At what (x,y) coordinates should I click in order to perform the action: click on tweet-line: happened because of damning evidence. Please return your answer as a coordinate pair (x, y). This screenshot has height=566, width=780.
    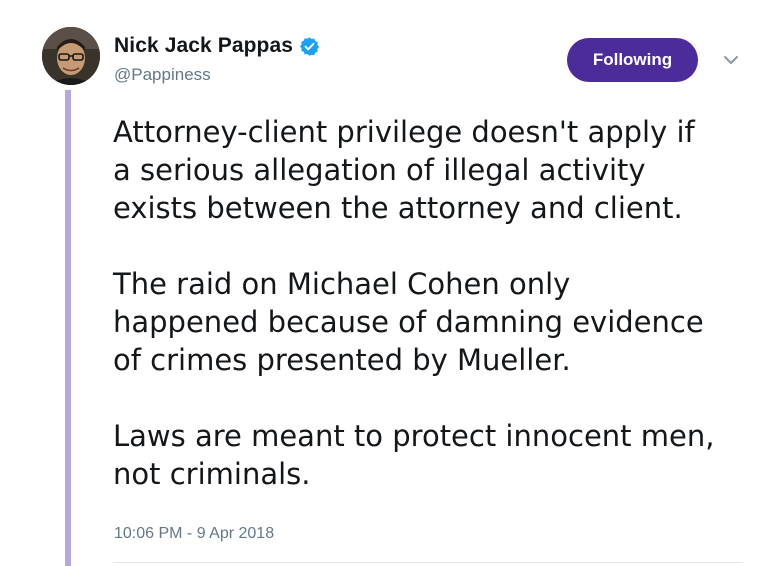
    Looking at the image, I should click on (408, 322).